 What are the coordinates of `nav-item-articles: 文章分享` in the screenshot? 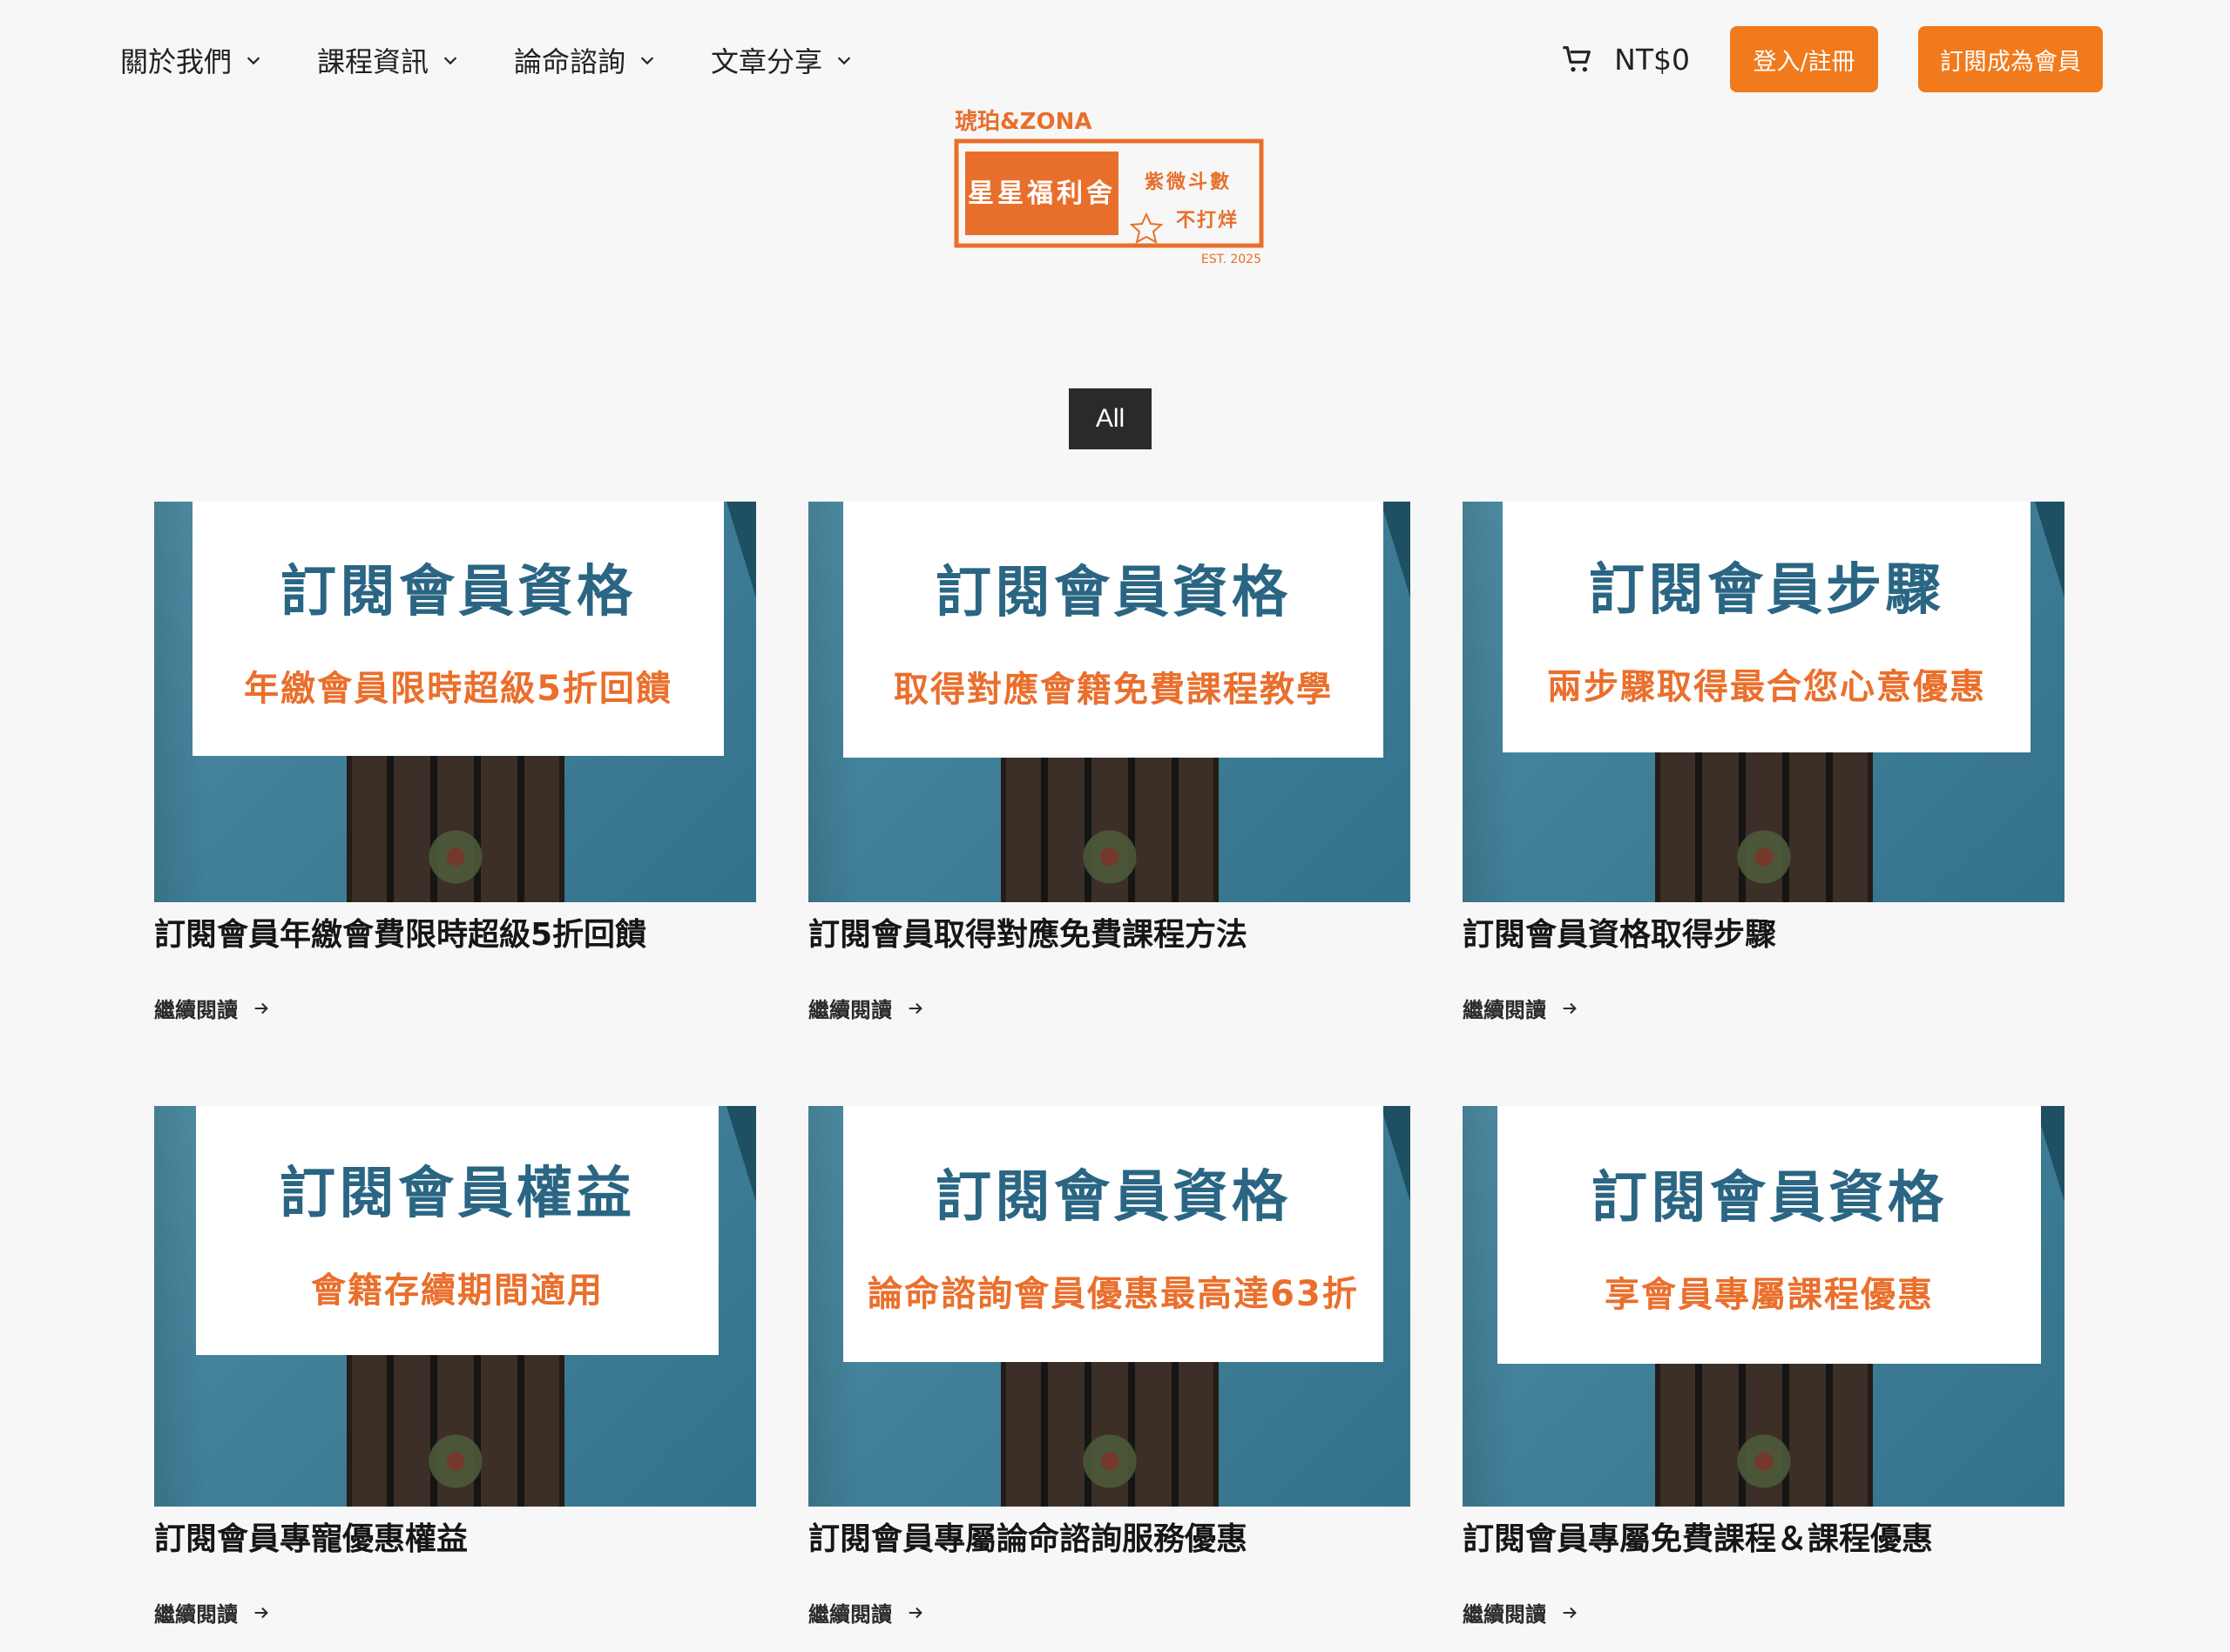 It's located at (782, 60).